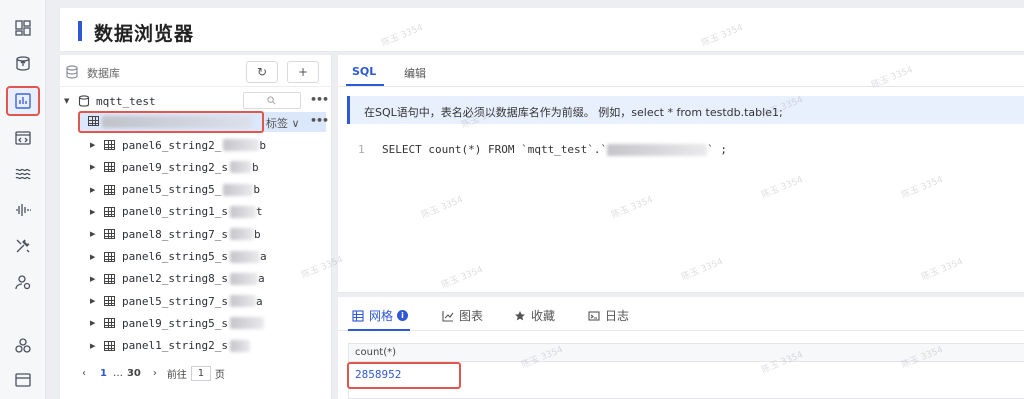  I want to click on database-upload-icon, so click(23, 64).